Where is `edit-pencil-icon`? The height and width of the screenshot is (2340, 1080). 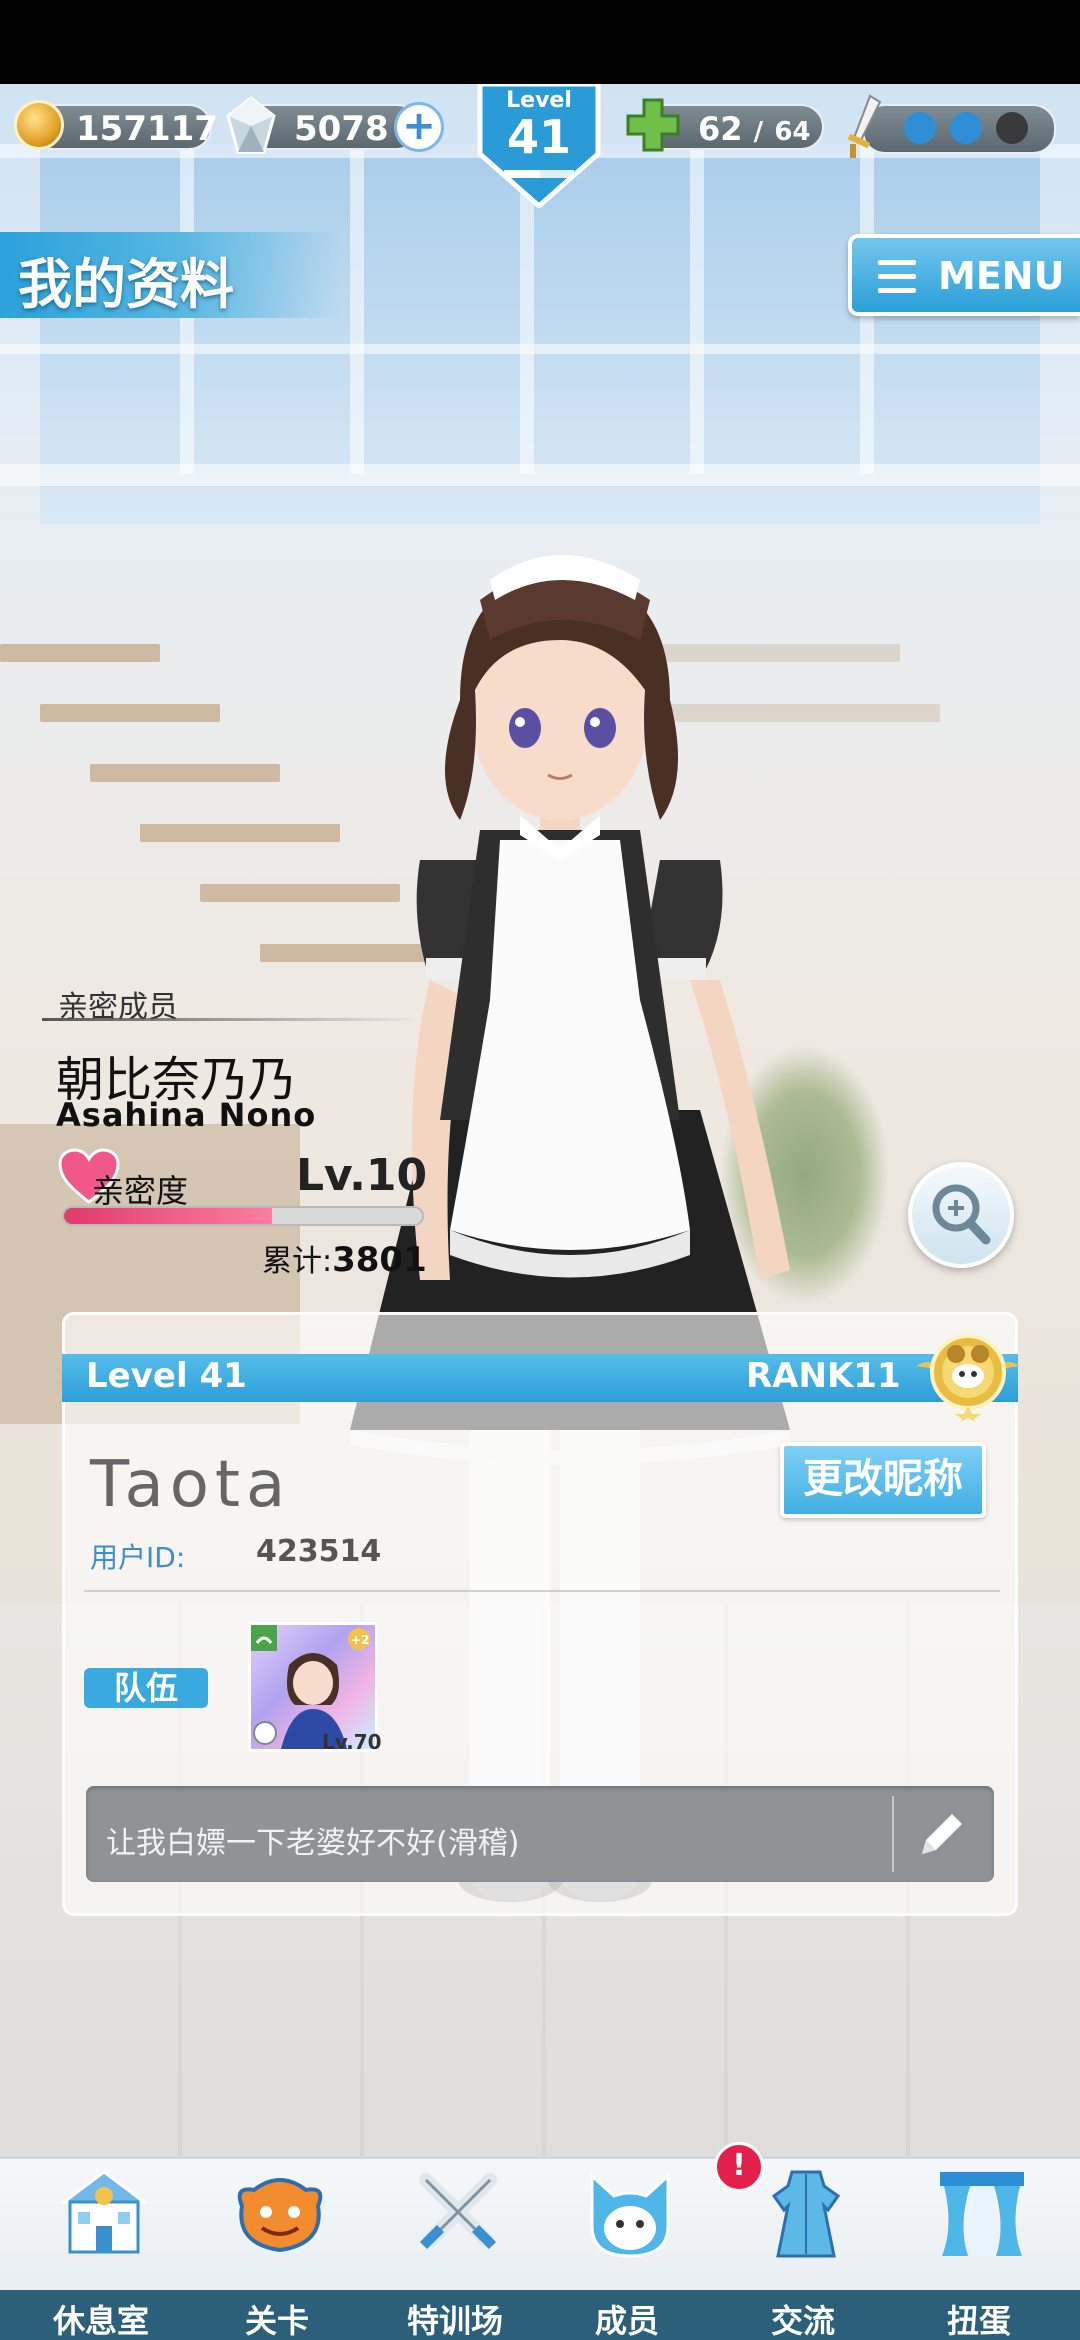
edit-pencil-icon is located at coordinates (941, 1835).